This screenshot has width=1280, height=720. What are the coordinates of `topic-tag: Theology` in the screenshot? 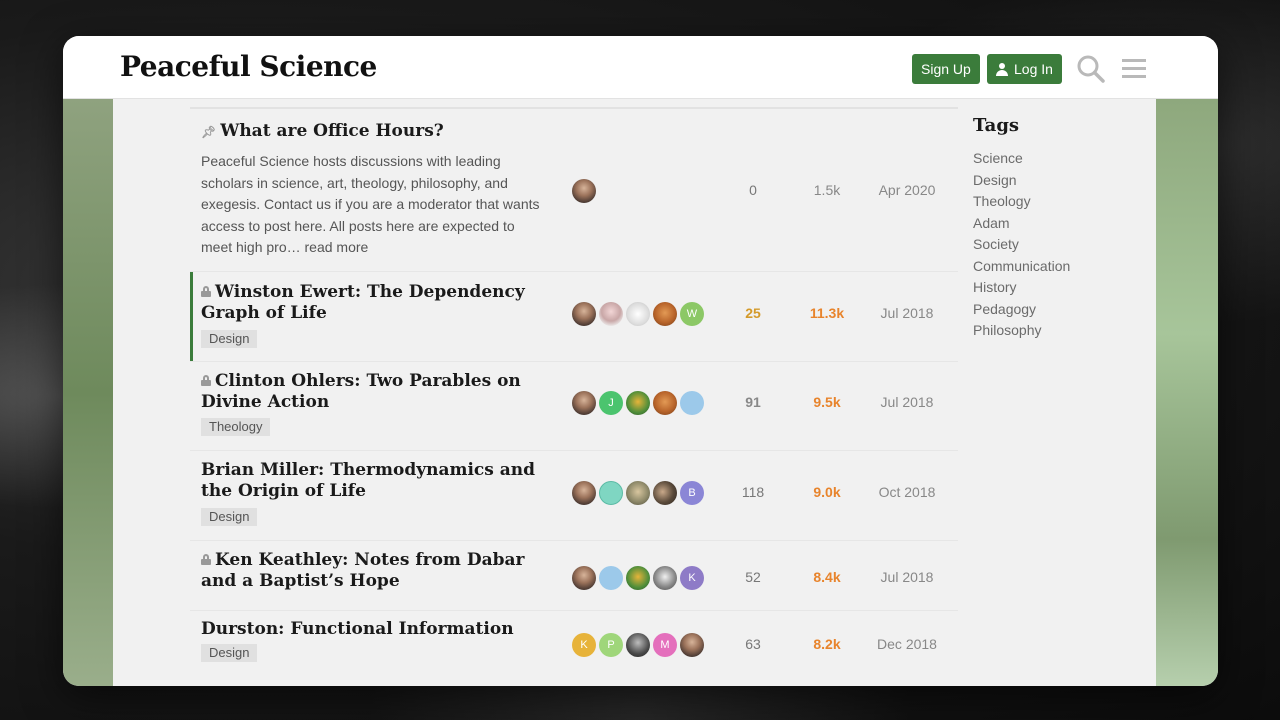 It's located at (236, 427).